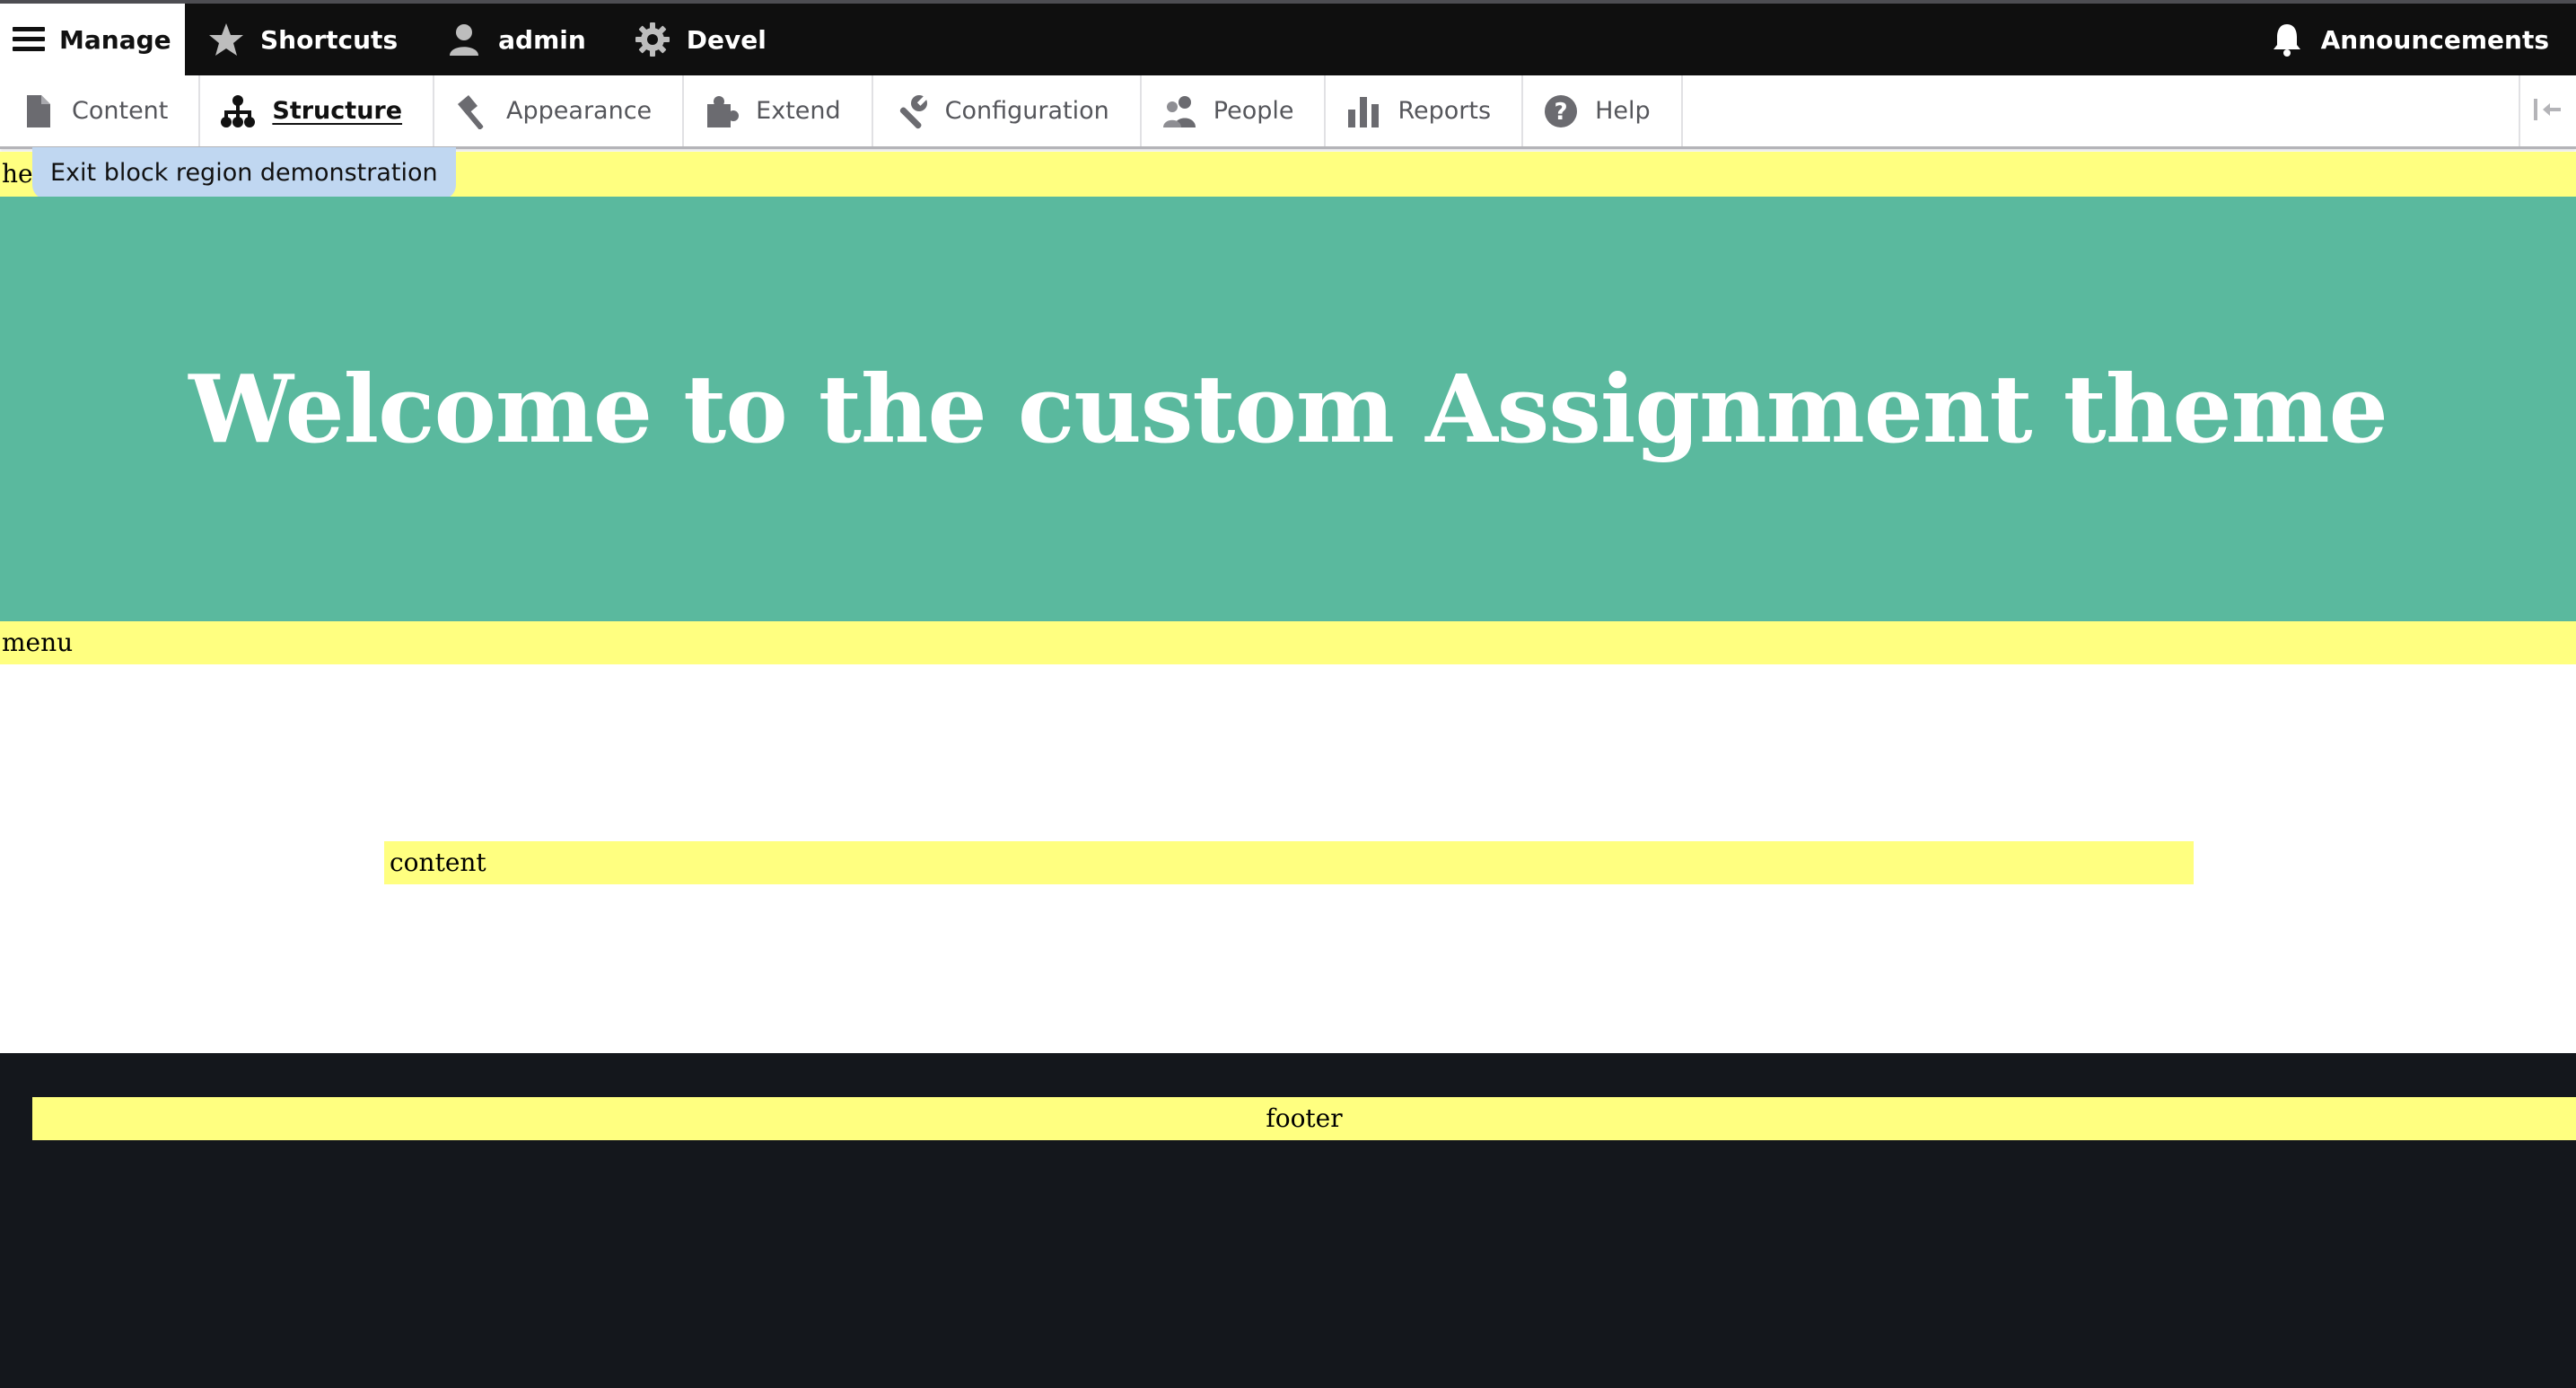 The width and height of the screenshot is (2576, 1388). Describe the element at coordinates (652, 39) in the screenshot. I see `gear-icon` at that location.